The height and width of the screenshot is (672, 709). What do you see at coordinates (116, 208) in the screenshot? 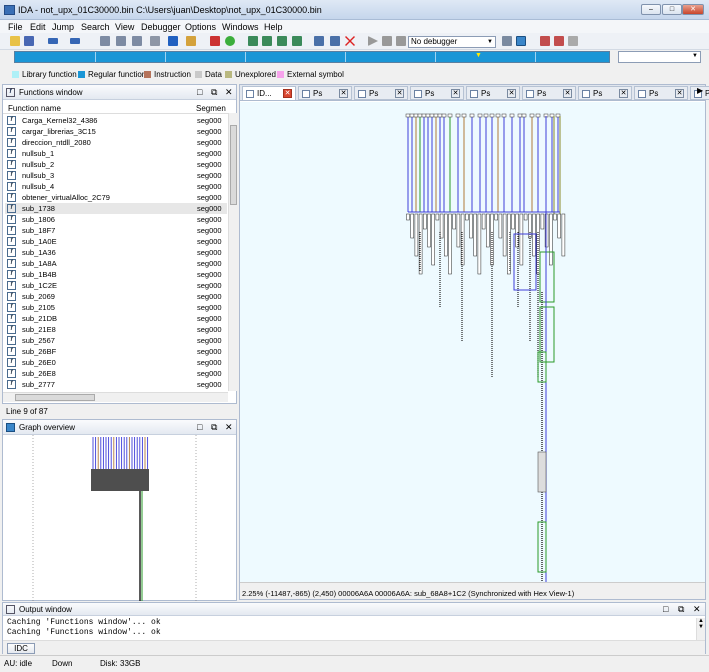
I see `function-row: f sub_1738 seg000` at bounding box center [116, 208].